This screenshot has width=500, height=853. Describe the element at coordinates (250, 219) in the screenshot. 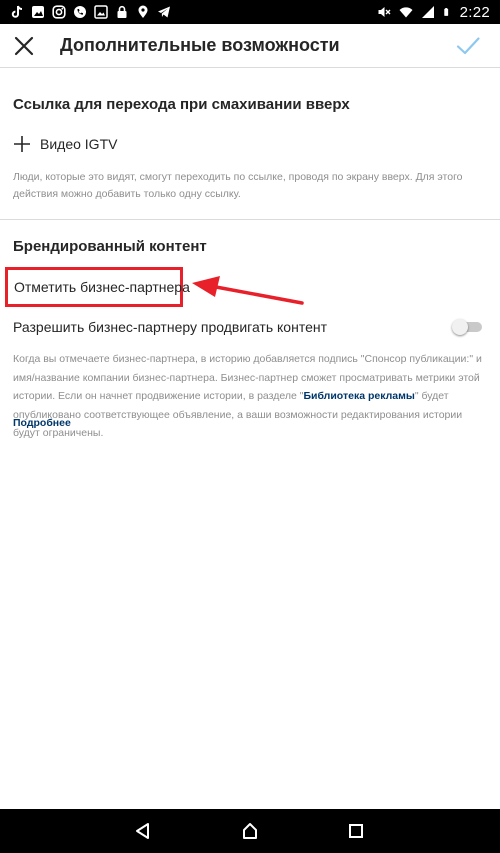

I see `section-divider` at that location.